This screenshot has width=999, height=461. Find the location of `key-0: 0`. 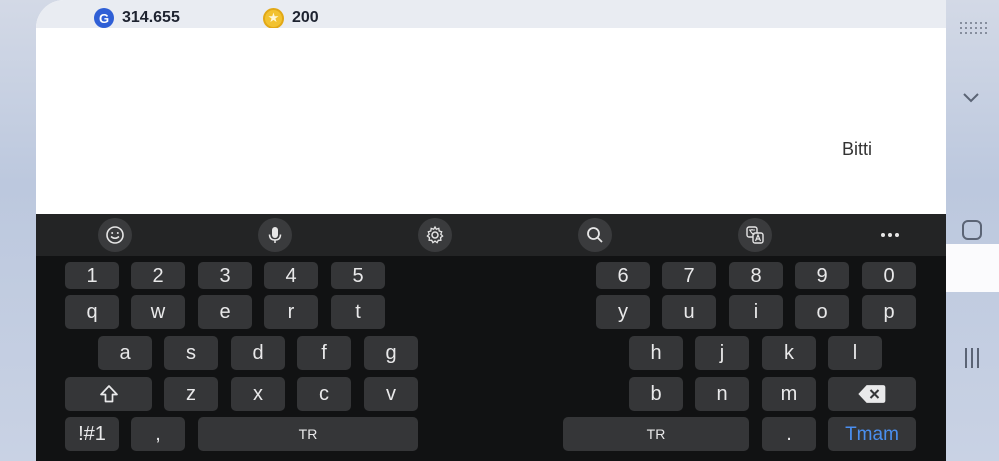

key-0: 0 is located at coordinates (889, 275).